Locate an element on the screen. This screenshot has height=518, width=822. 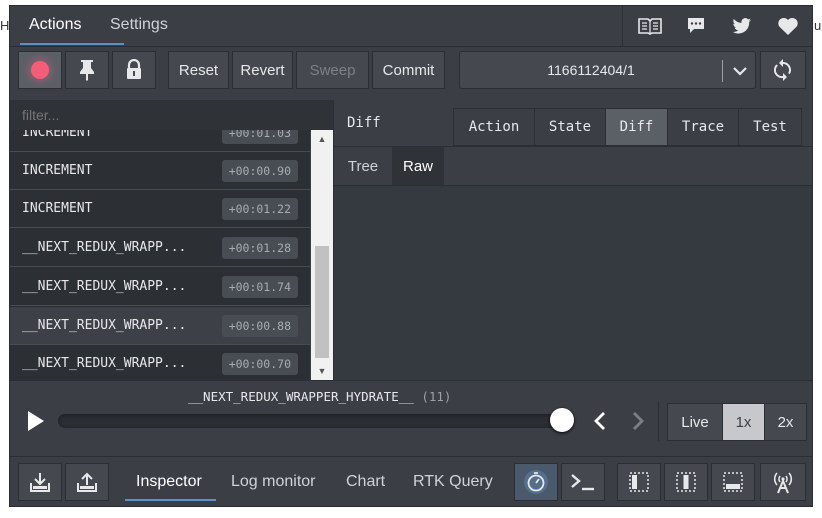
tab-state: State is located at coordinates (570, 127).